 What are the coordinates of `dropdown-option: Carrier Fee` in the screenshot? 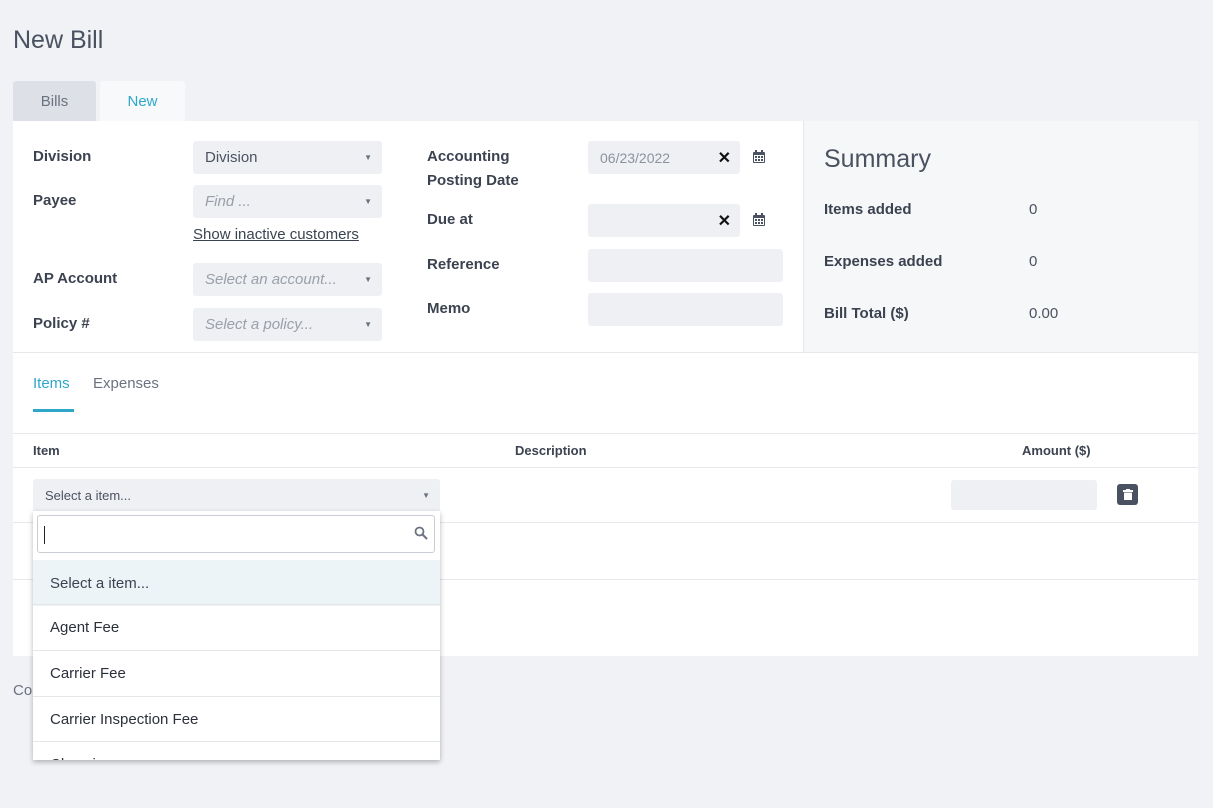 It's located at (236, 673).